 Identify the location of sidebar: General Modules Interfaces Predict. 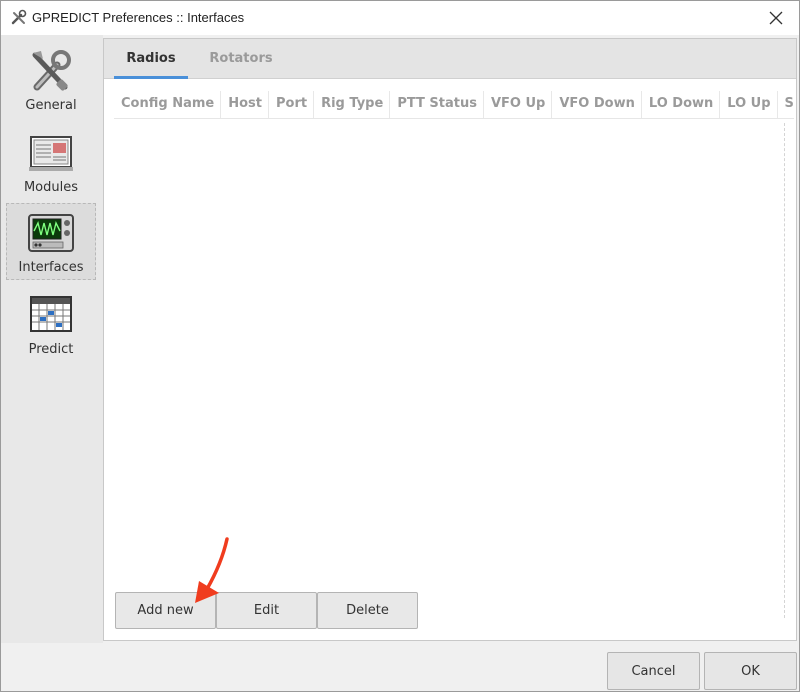
(52, 339).